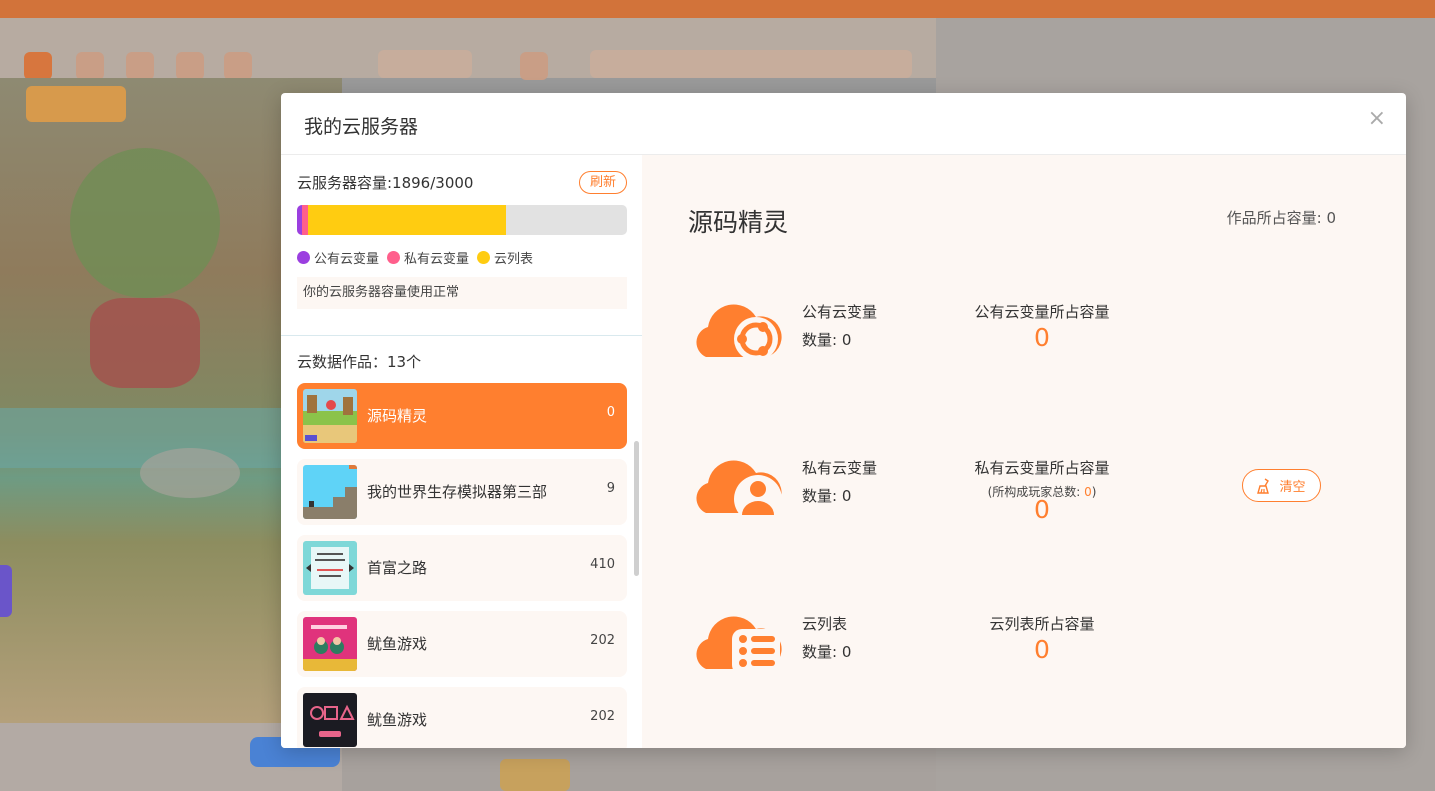 Image resolution: width=1435 pixels, height=791 pixels. What do you see at coordinates (717, 9) in the screenshot?
I see `app-top-bar` at bounding box center [717, 9].